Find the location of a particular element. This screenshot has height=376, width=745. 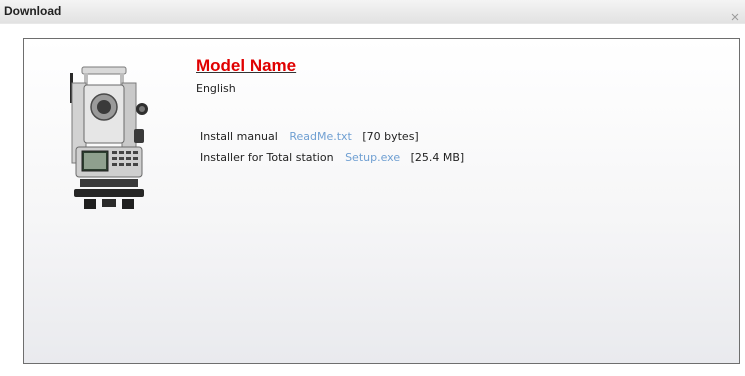

close-icon is located at coordinates (735, 13).